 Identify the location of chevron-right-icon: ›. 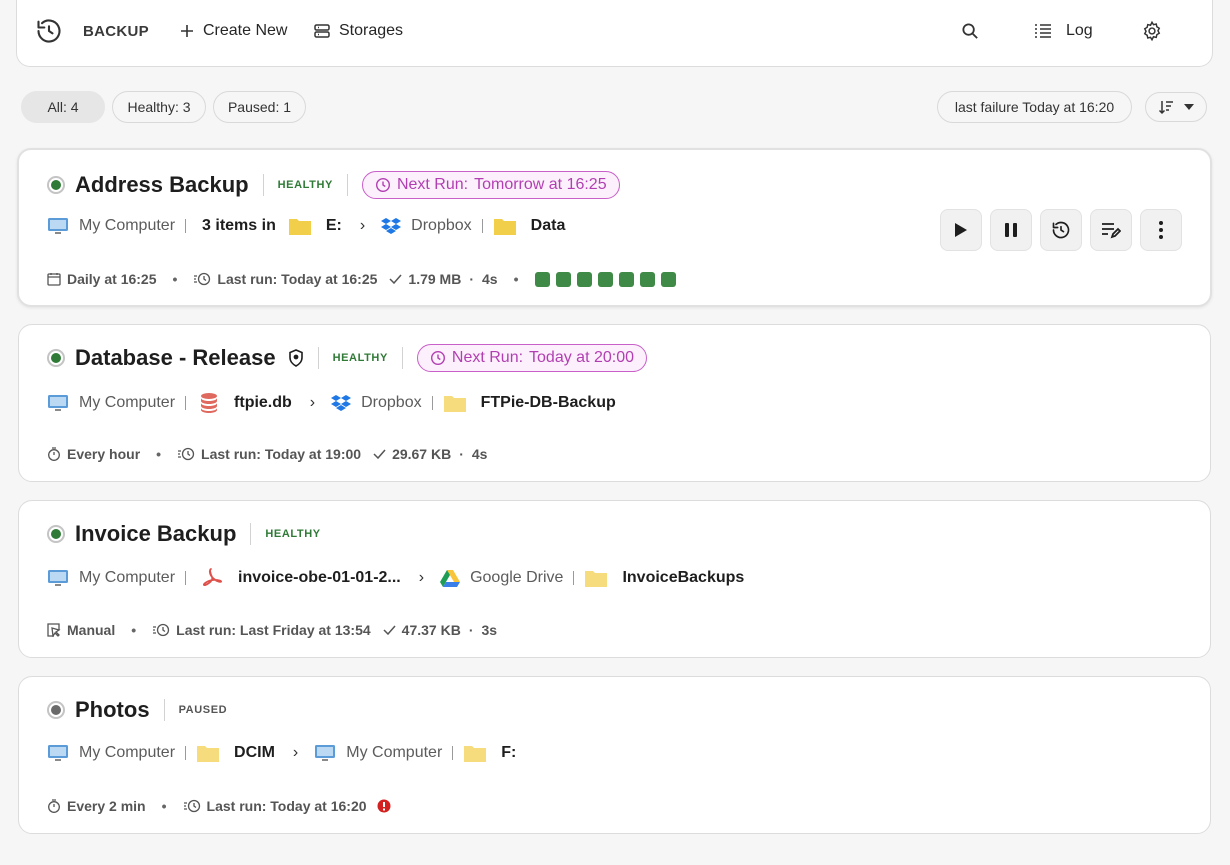
(312, 402).